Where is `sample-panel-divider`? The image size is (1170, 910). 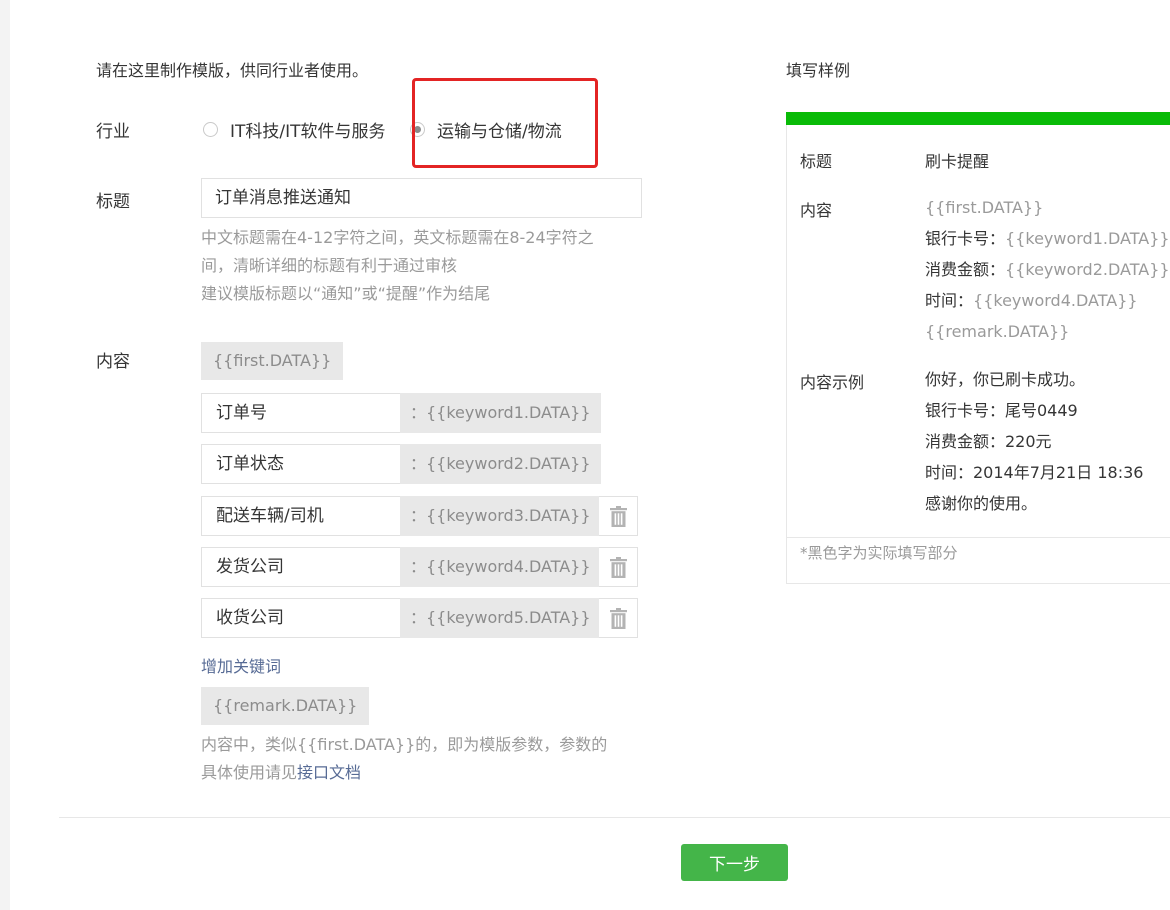
sample-panel-divider is located at coordinates (978, 537).